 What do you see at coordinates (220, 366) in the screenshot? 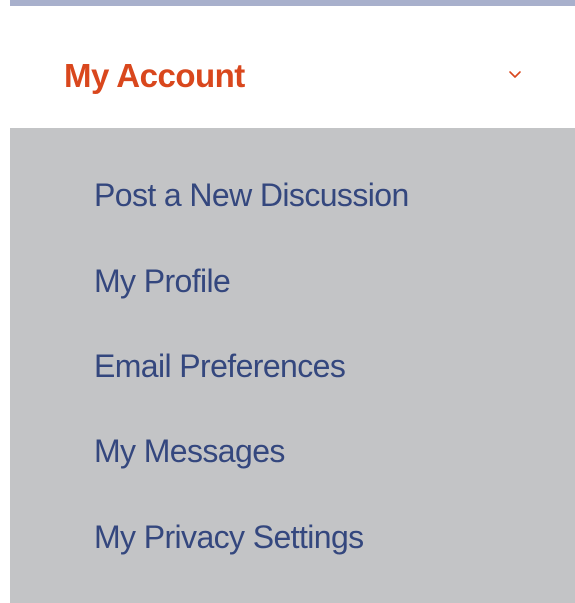
I see `submenu-item-email-preferences: Email Preferences` at bounding box center [220, 366].